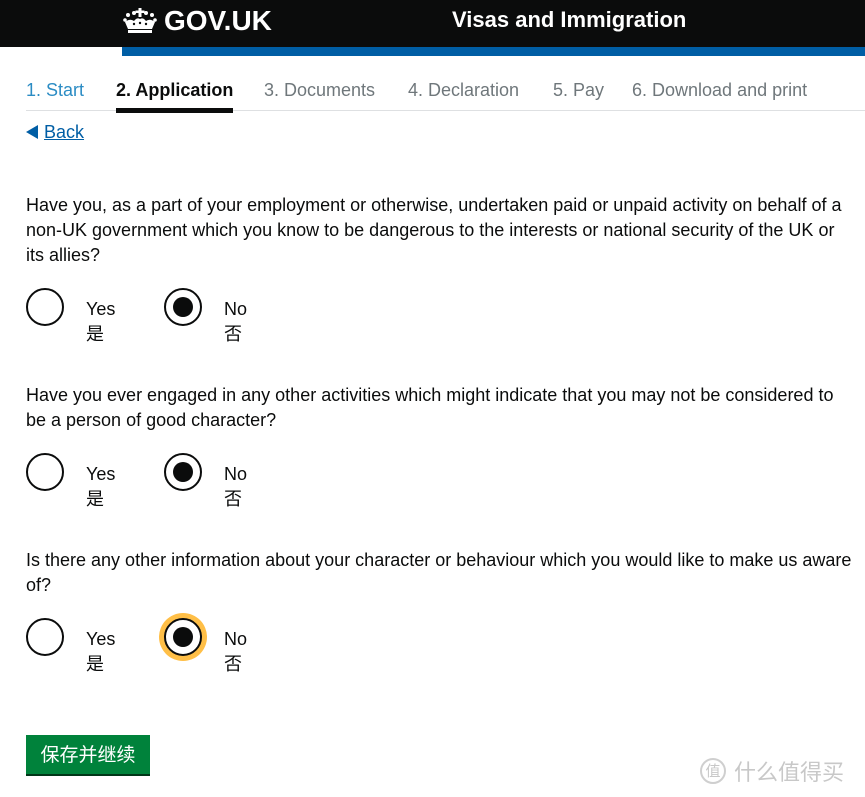  What do you see at coordinates (218, 20) in the screenshot?
I see `logo-text: GOV.UK` at bounding box center [218, 20].